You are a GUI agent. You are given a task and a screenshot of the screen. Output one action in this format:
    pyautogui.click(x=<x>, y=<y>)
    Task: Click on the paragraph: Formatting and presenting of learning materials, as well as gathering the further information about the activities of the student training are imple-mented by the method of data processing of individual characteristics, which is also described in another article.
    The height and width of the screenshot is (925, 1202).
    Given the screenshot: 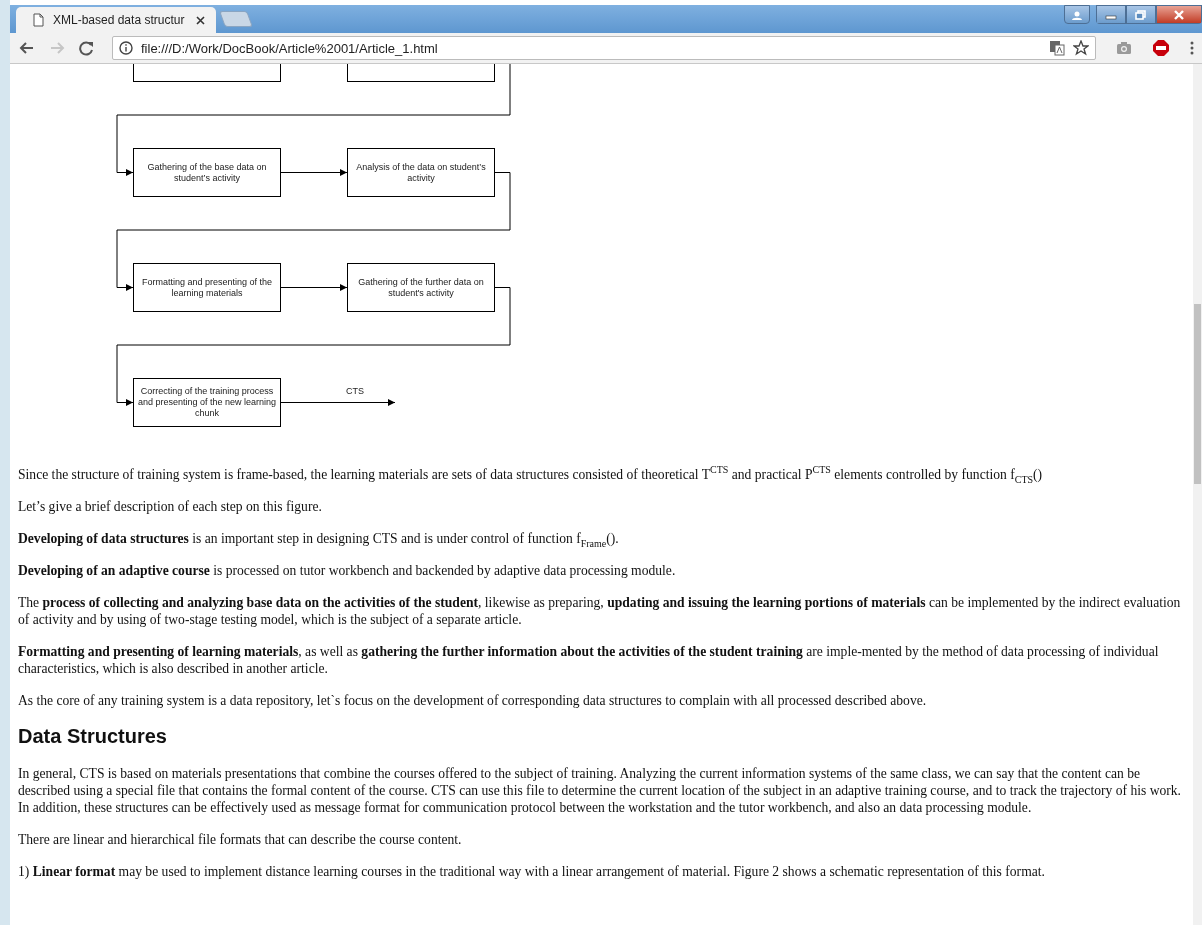 What is the action you would take?
    pyautogui.click(x=589, y=660)
    